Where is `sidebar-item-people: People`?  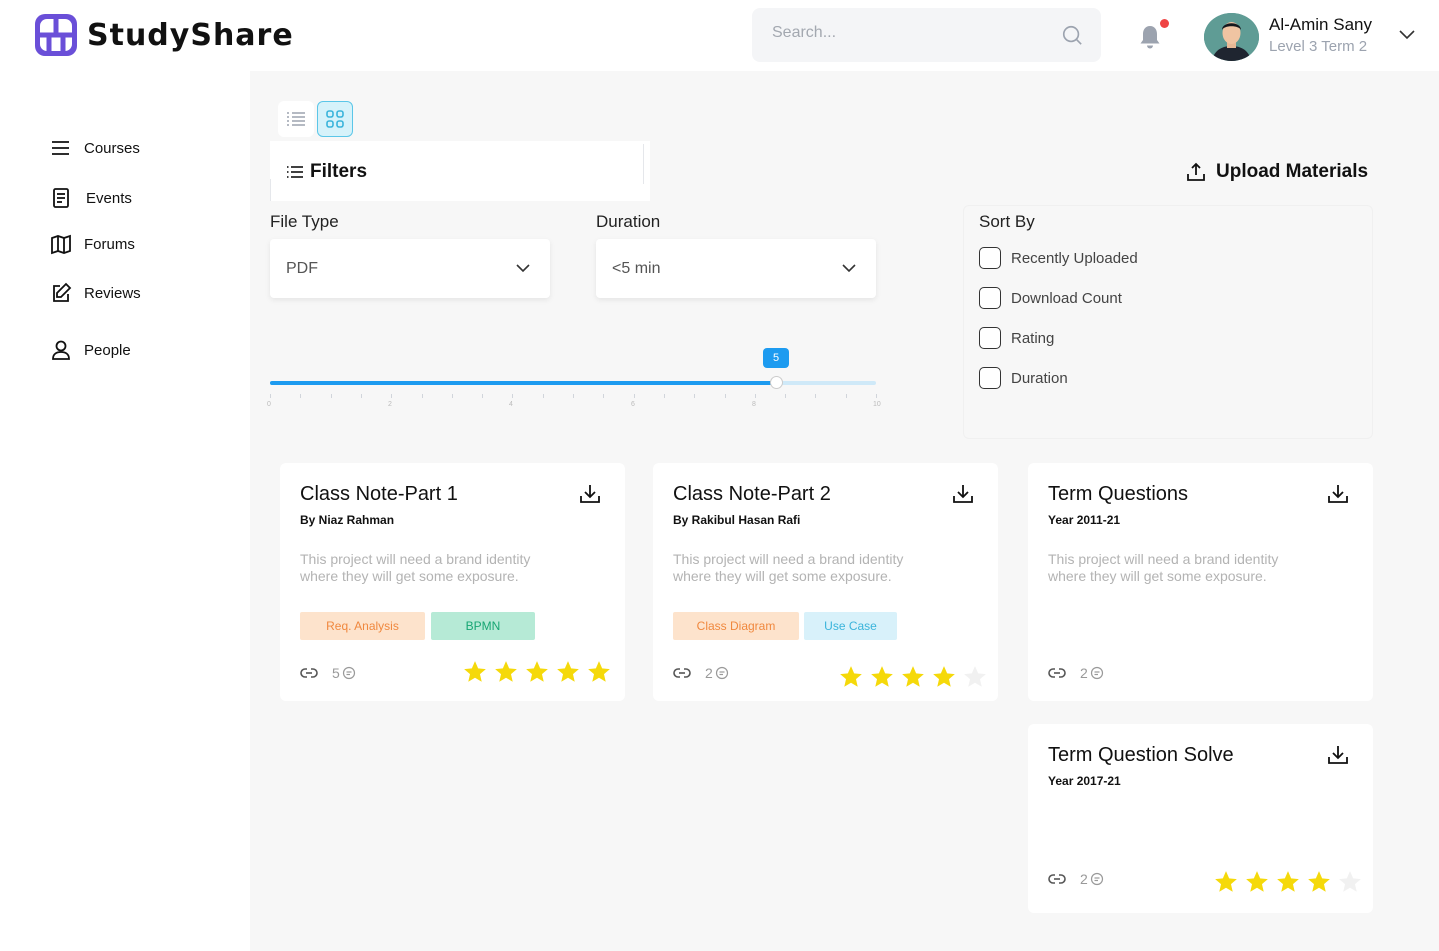 sidebar-item-people: People is located at coordinates (90, 350).